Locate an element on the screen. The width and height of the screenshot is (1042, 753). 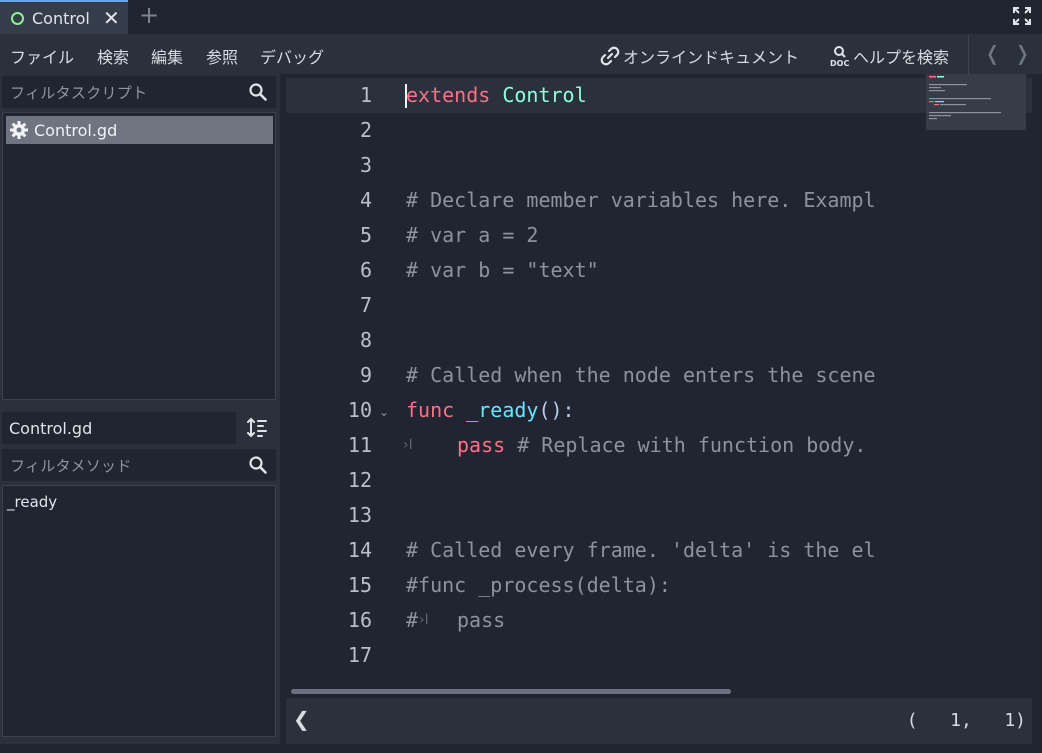
line-number: 6 is located at coordinates (365, 270).